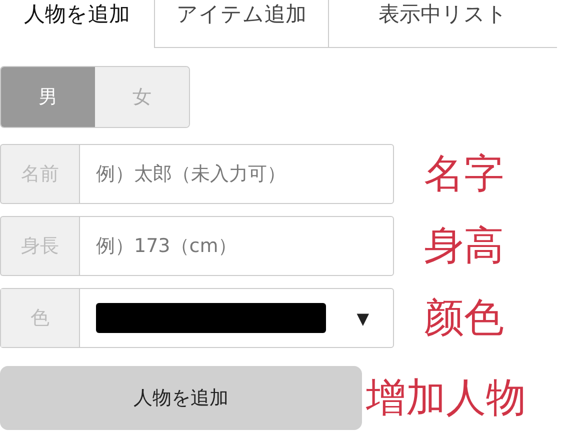 Image resolution: width=565 pixels, height=436 pixels. What do you see at coordinates (446, 398) in the screenshot?
I see `annotation: 增加人物` at bounding box center [446, 398].